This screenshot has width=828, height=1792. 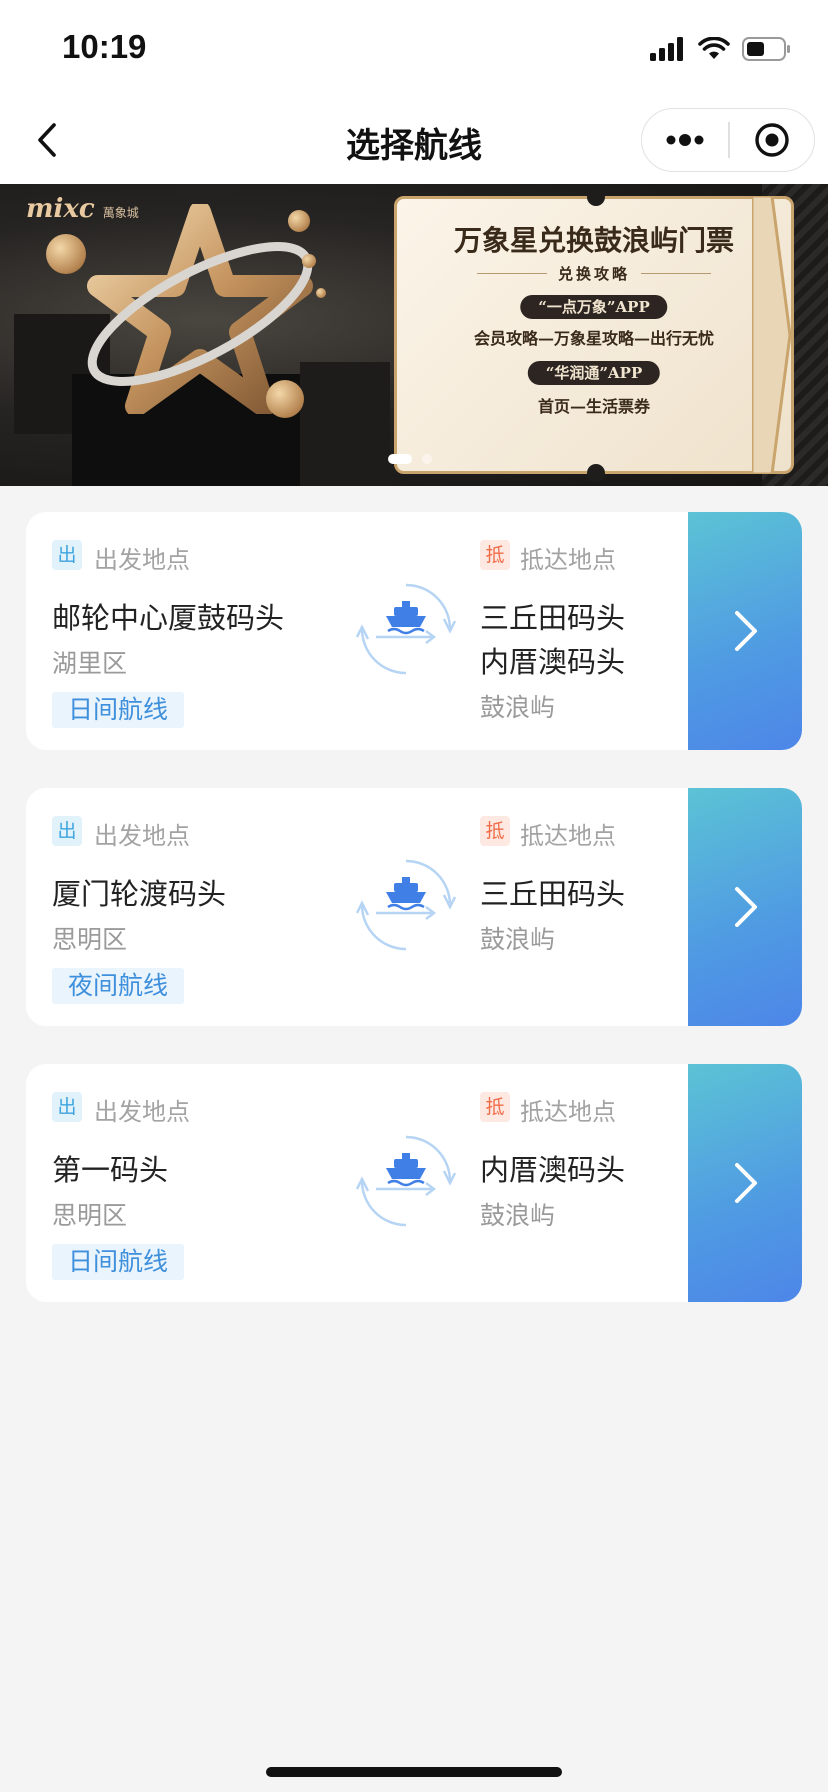 I want to click on signal-icon, so click(x=666, y=49).